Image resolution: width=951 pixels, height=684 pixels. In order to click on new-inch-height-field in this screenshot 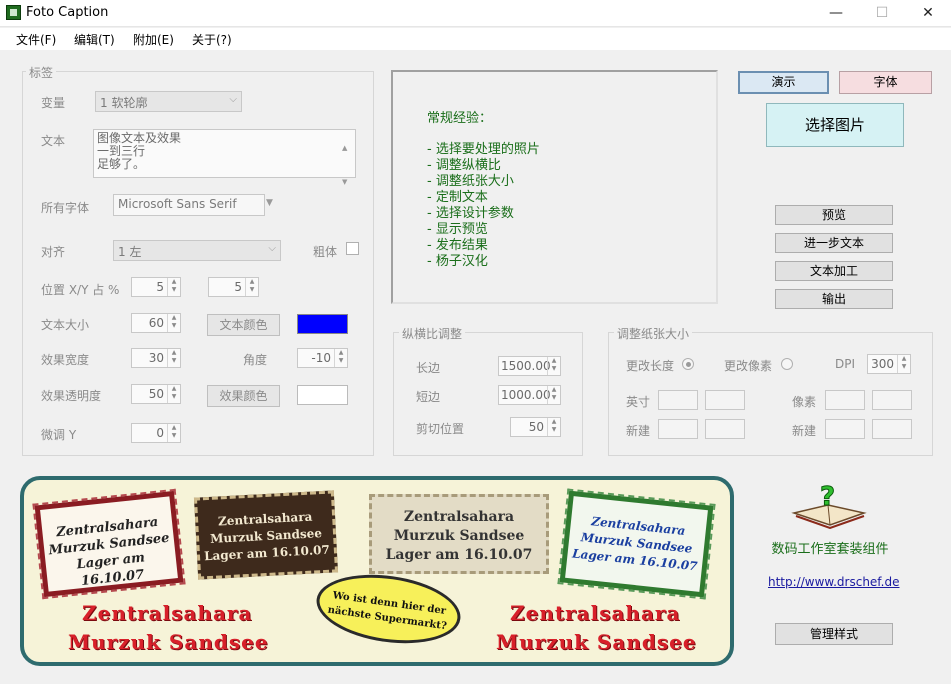, I will do `click(725, 429)`.